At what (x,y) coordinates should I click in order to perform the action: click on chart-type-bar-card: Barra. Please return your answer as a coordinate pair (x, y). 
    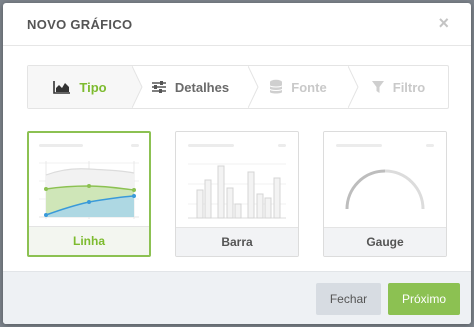
    Looking at the image, I should click on (237, 194).